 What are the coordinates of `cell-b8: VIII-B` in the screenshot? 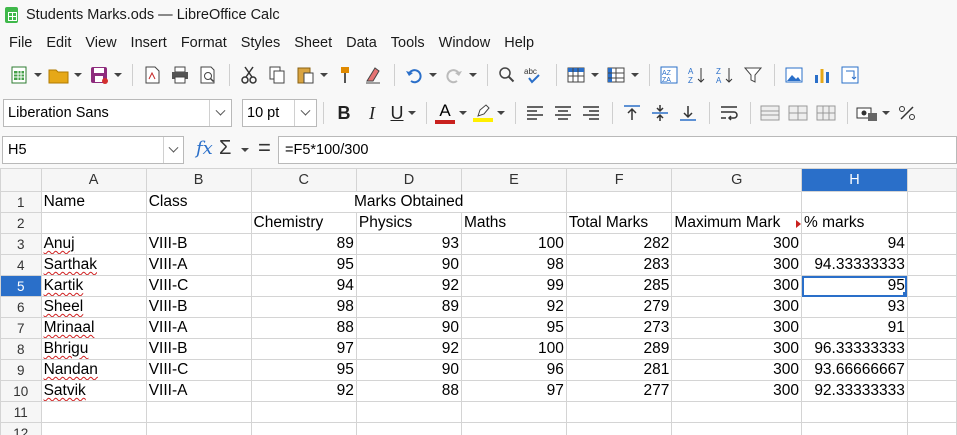 It's located at (198, 349).